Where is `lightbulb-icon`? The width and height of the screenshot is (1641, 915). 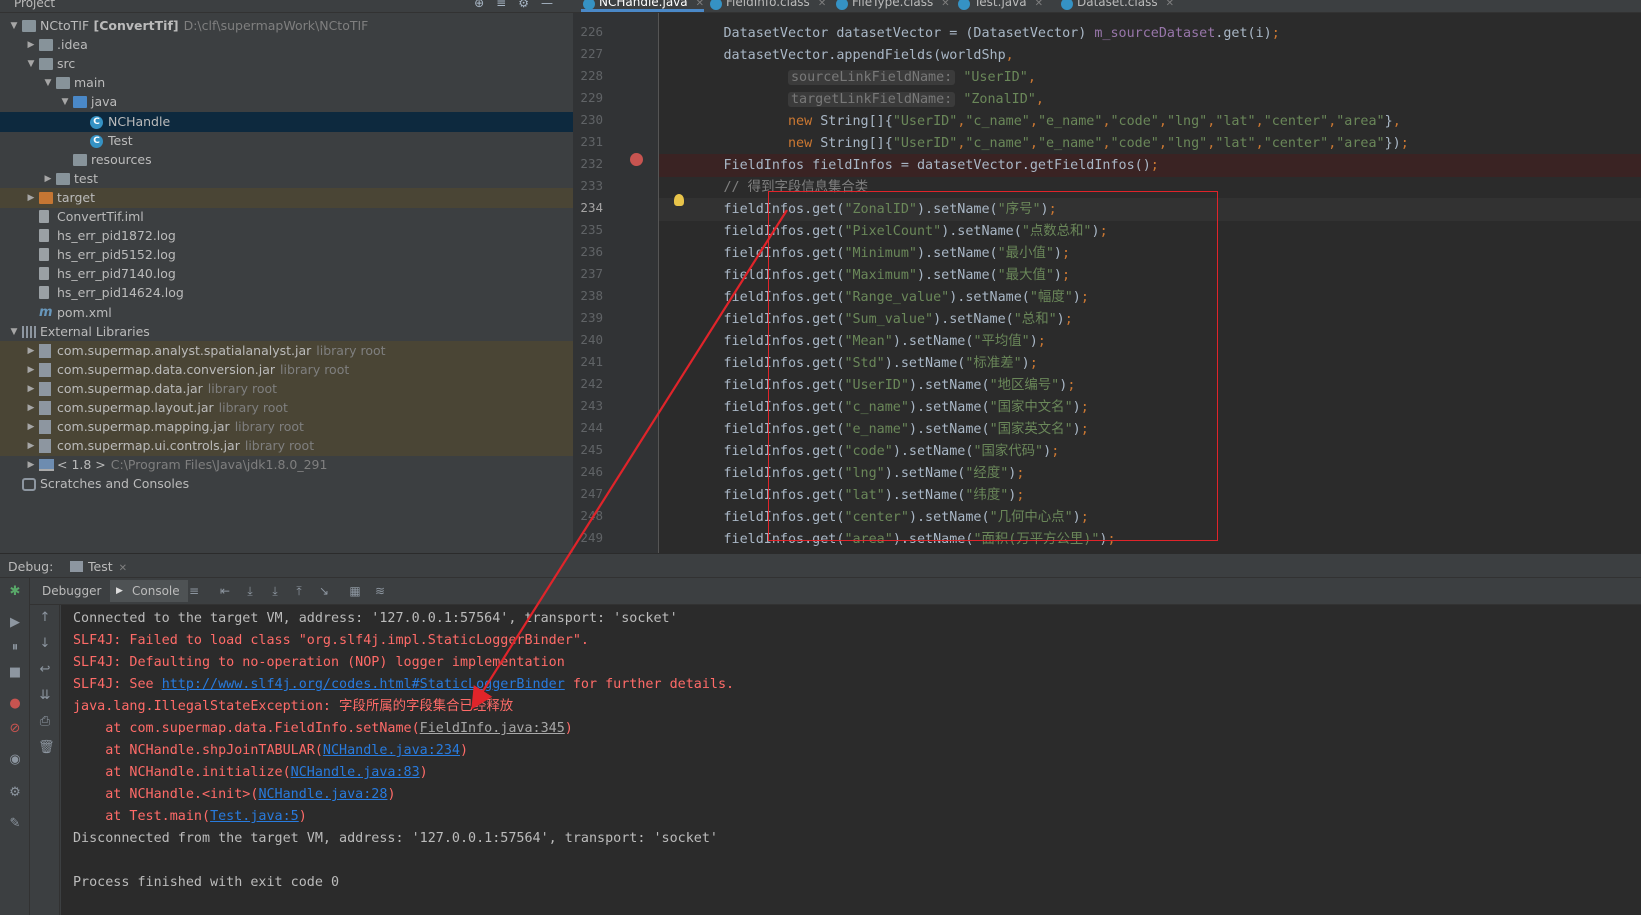 lightbulb-icon is located at coordinates (679, 200).